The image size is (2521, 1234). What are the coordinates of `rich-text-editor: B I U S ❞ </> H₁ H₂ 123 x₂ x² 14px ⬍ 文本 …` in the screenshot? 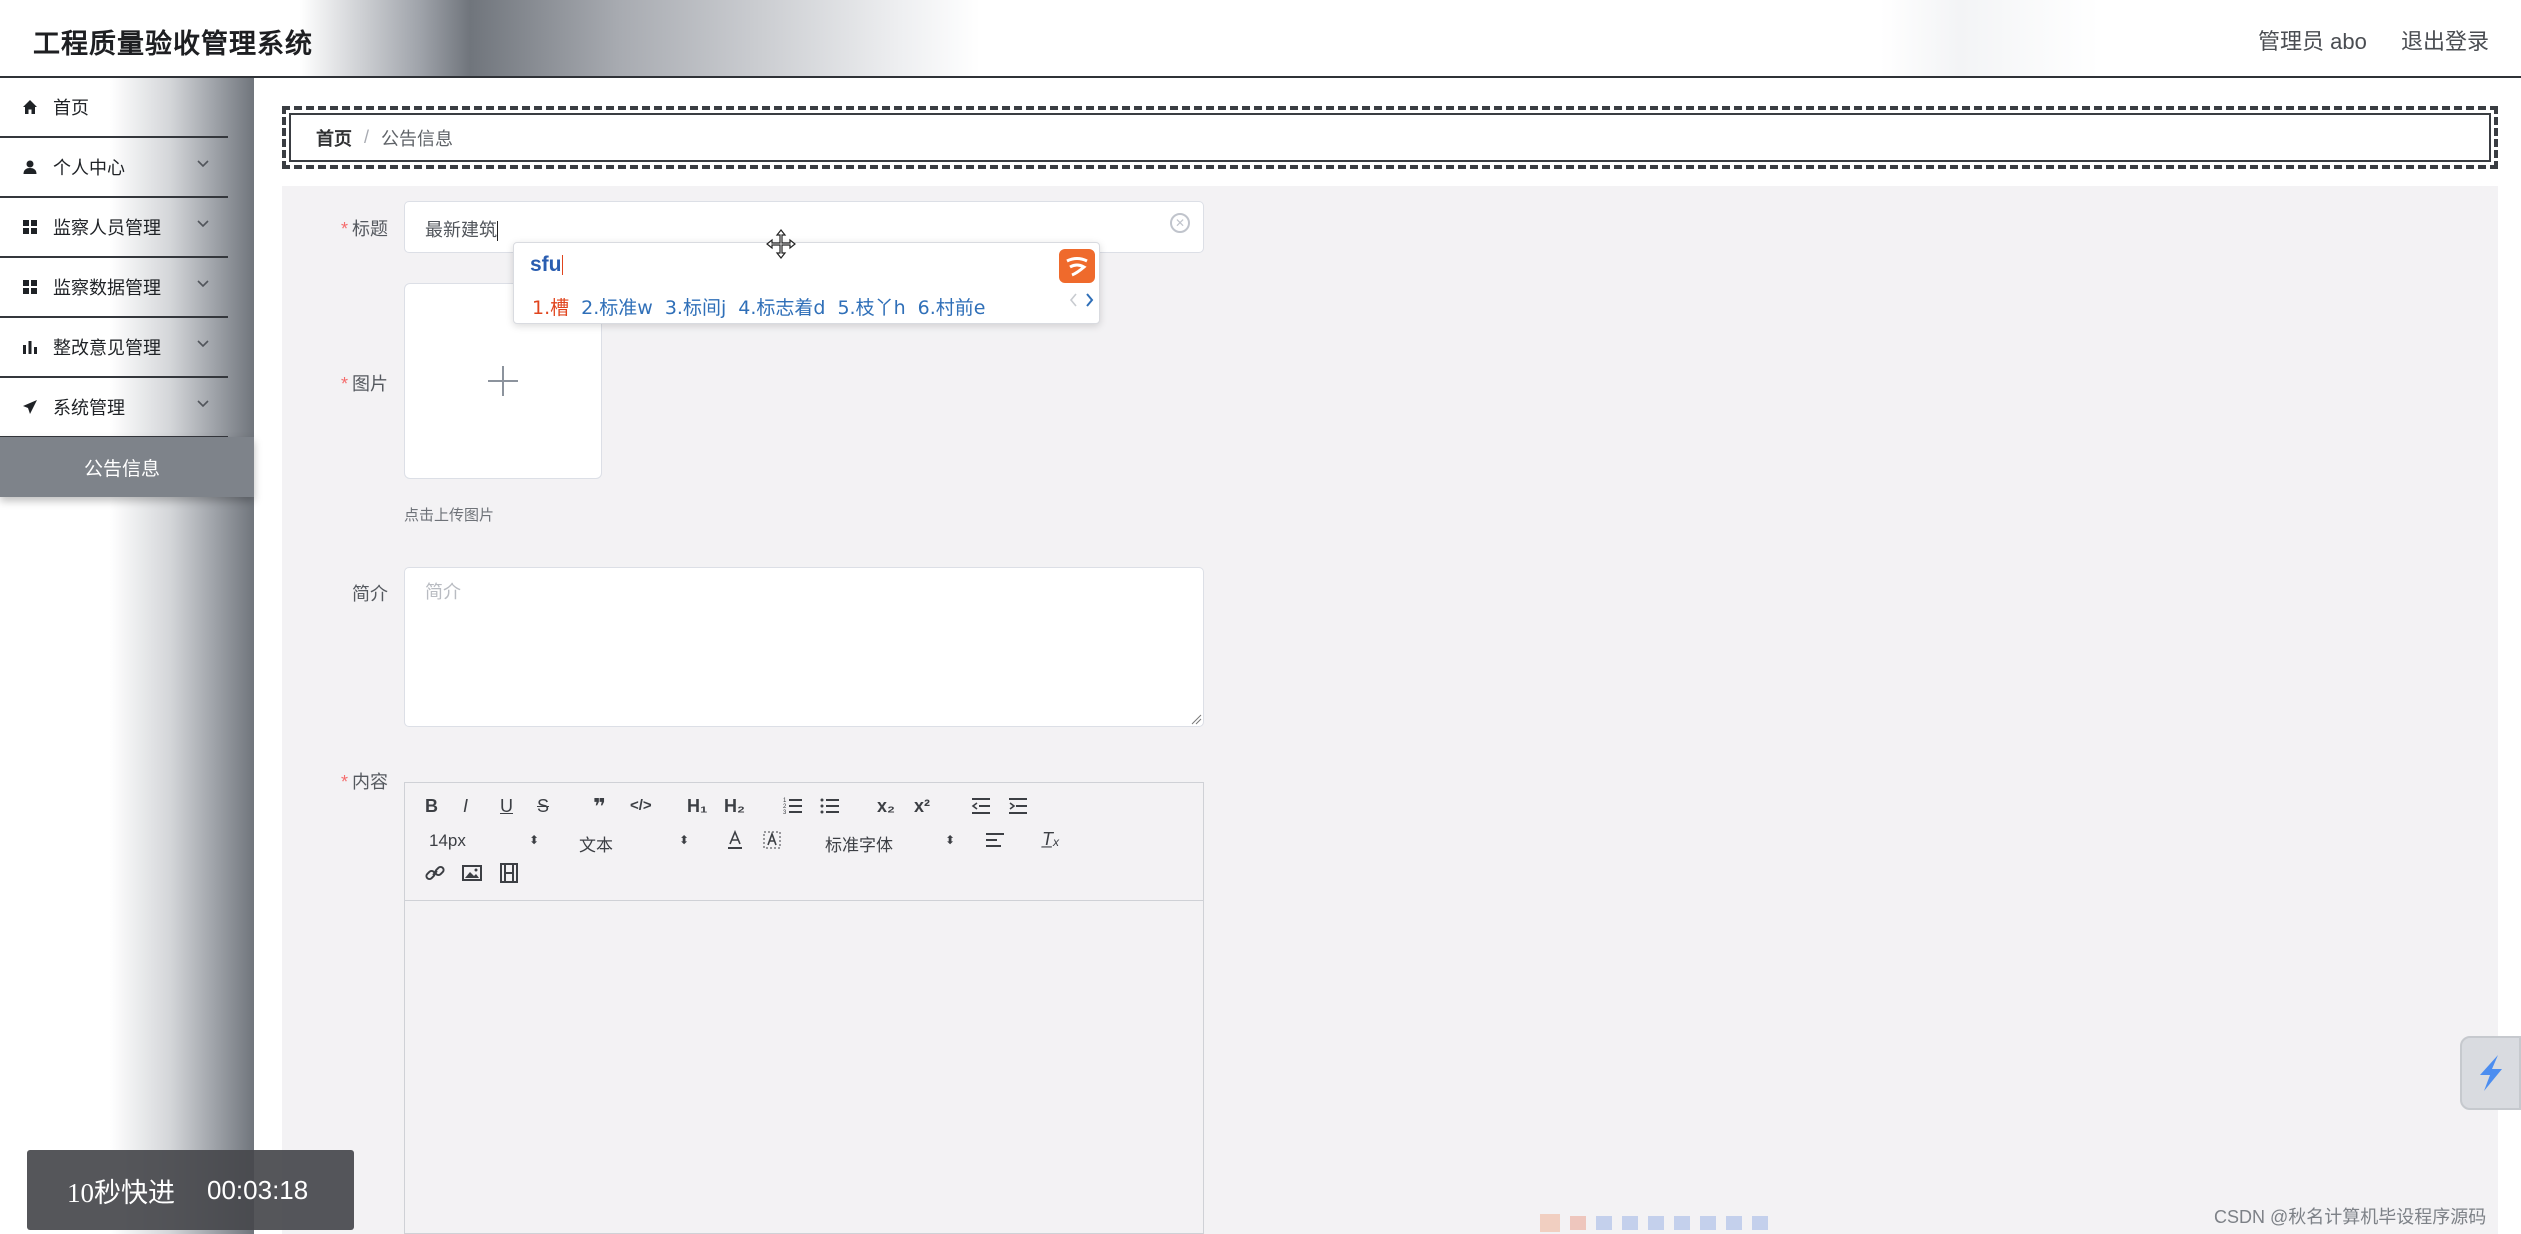 It's located at (804, 1008).